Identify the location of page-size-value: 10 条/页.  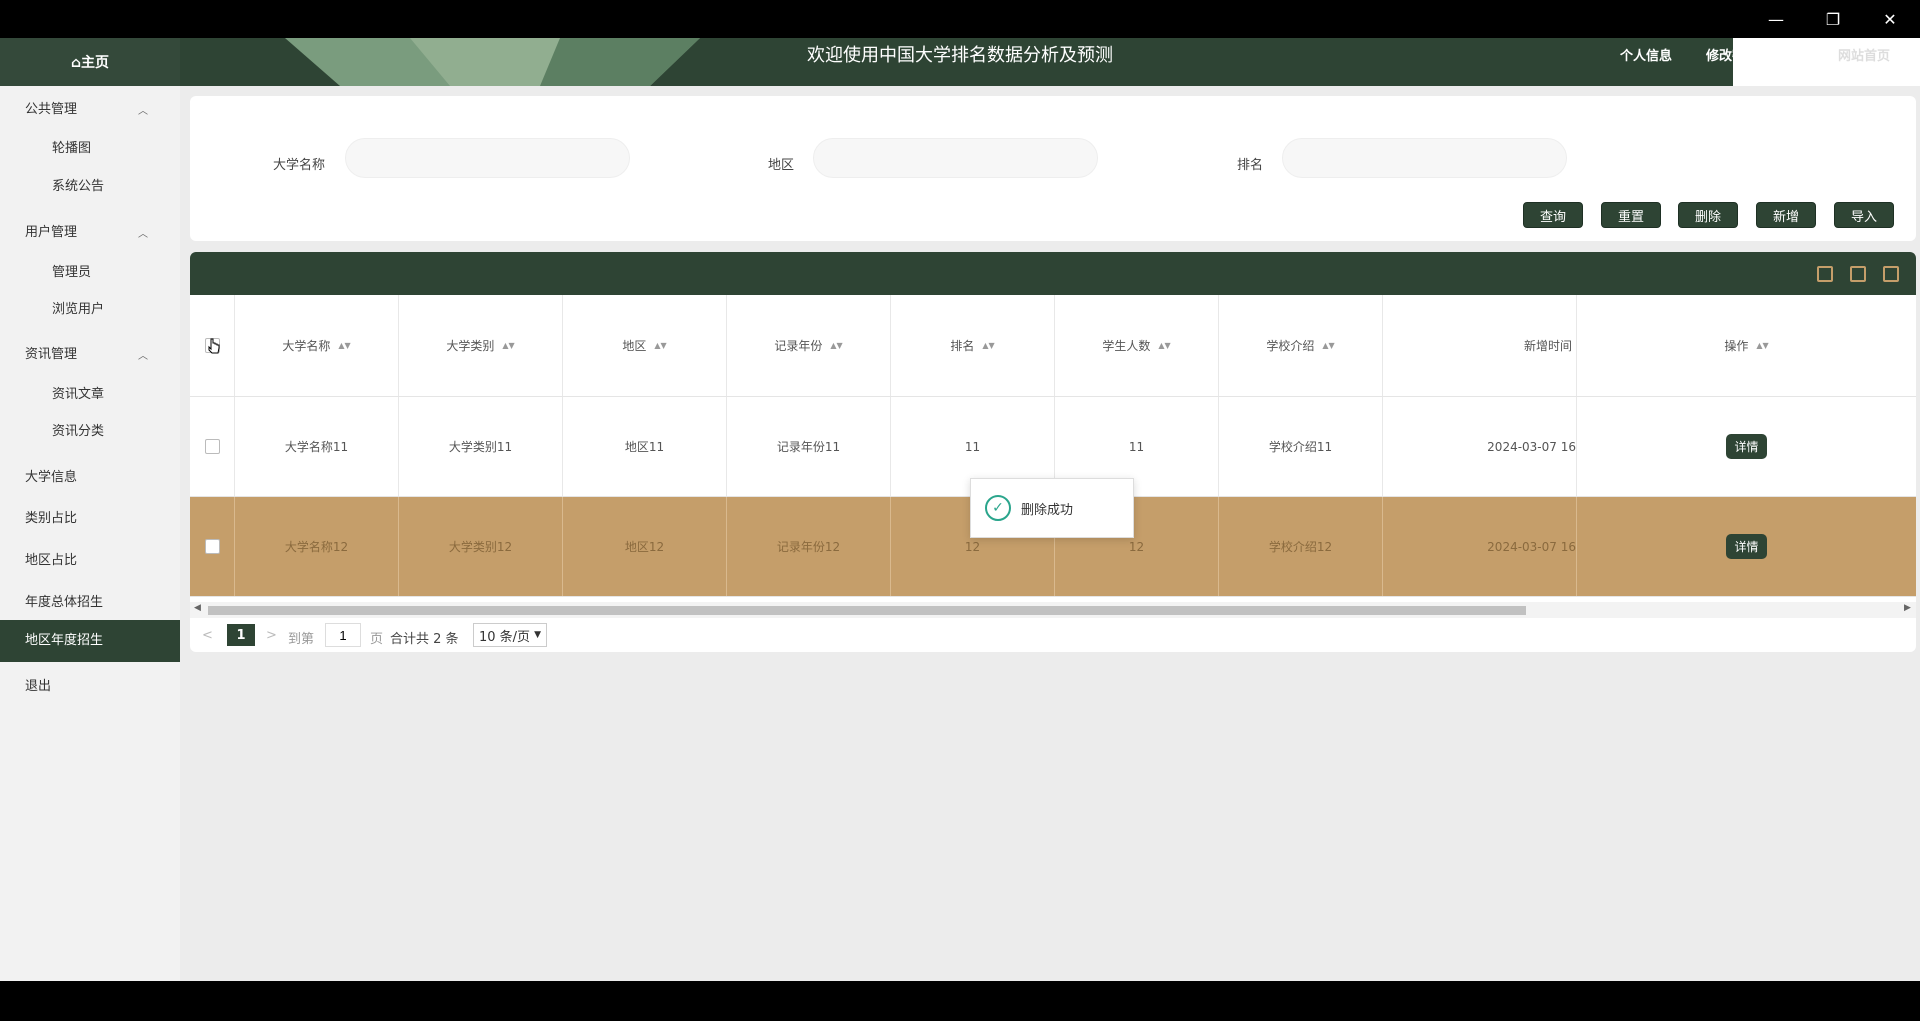
(505, 637).